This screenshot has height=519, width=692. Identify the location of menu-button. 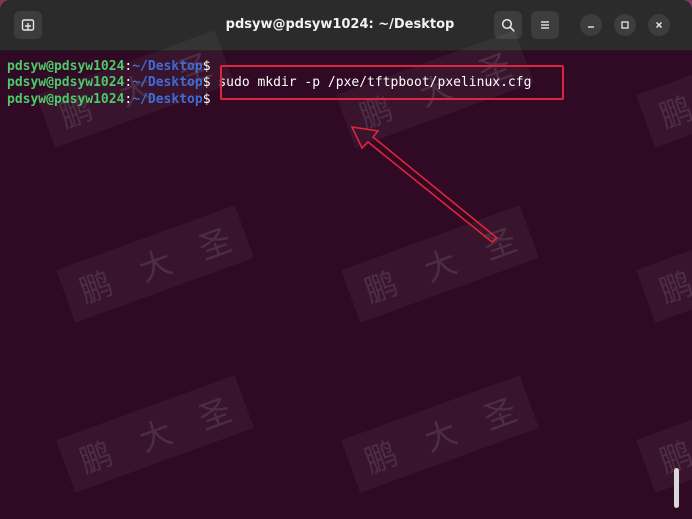
(545, 25).